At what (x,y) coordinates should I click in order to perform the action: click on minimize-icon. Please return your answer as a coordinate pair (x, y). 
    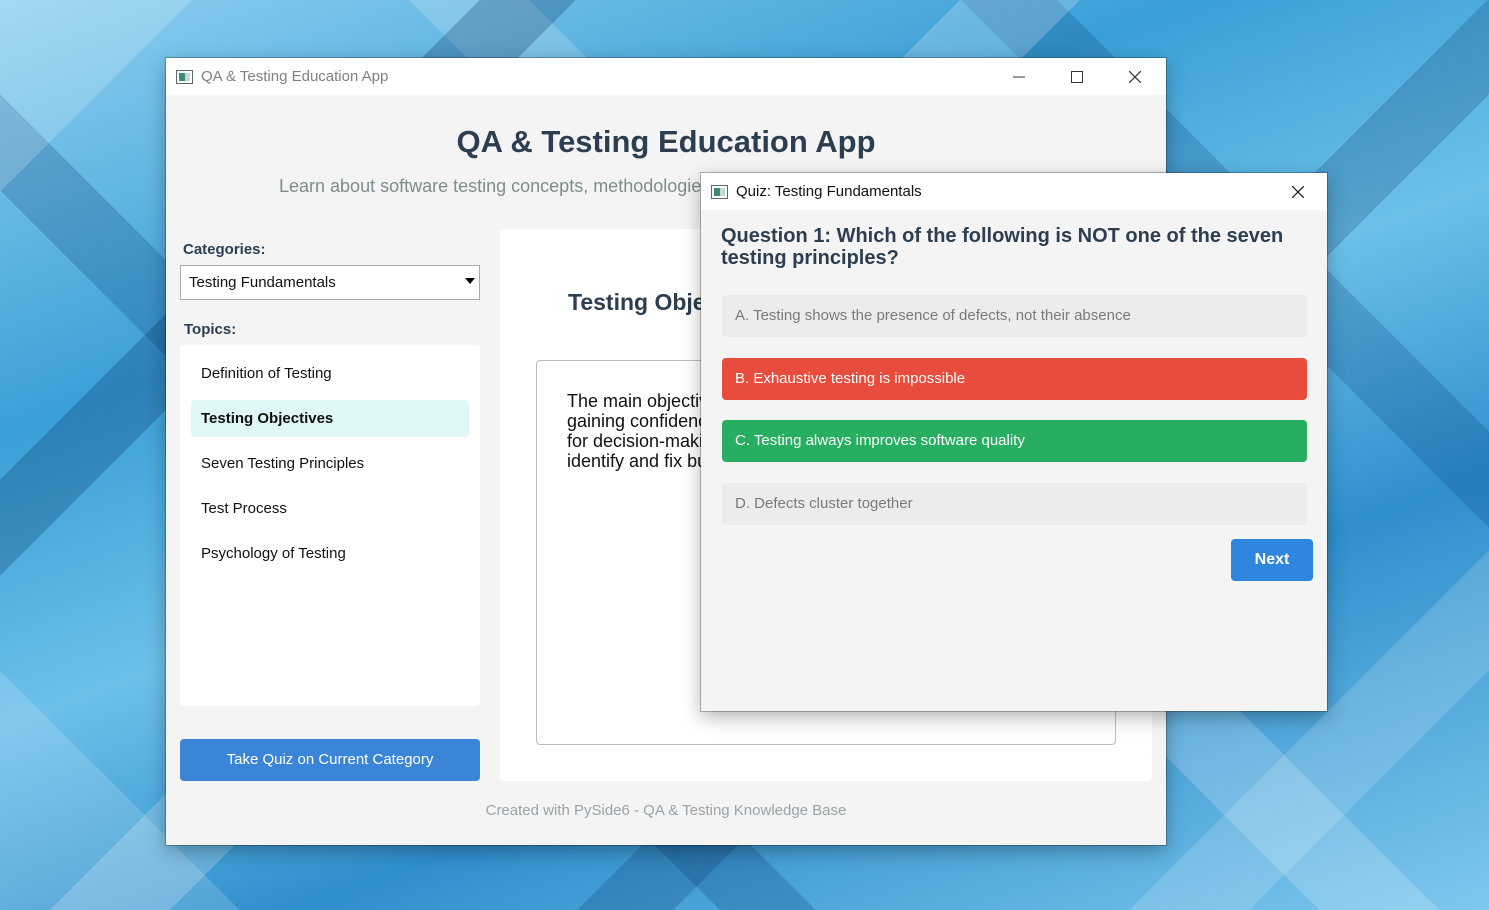
    Looking at the image, I should click on (1019, 76).